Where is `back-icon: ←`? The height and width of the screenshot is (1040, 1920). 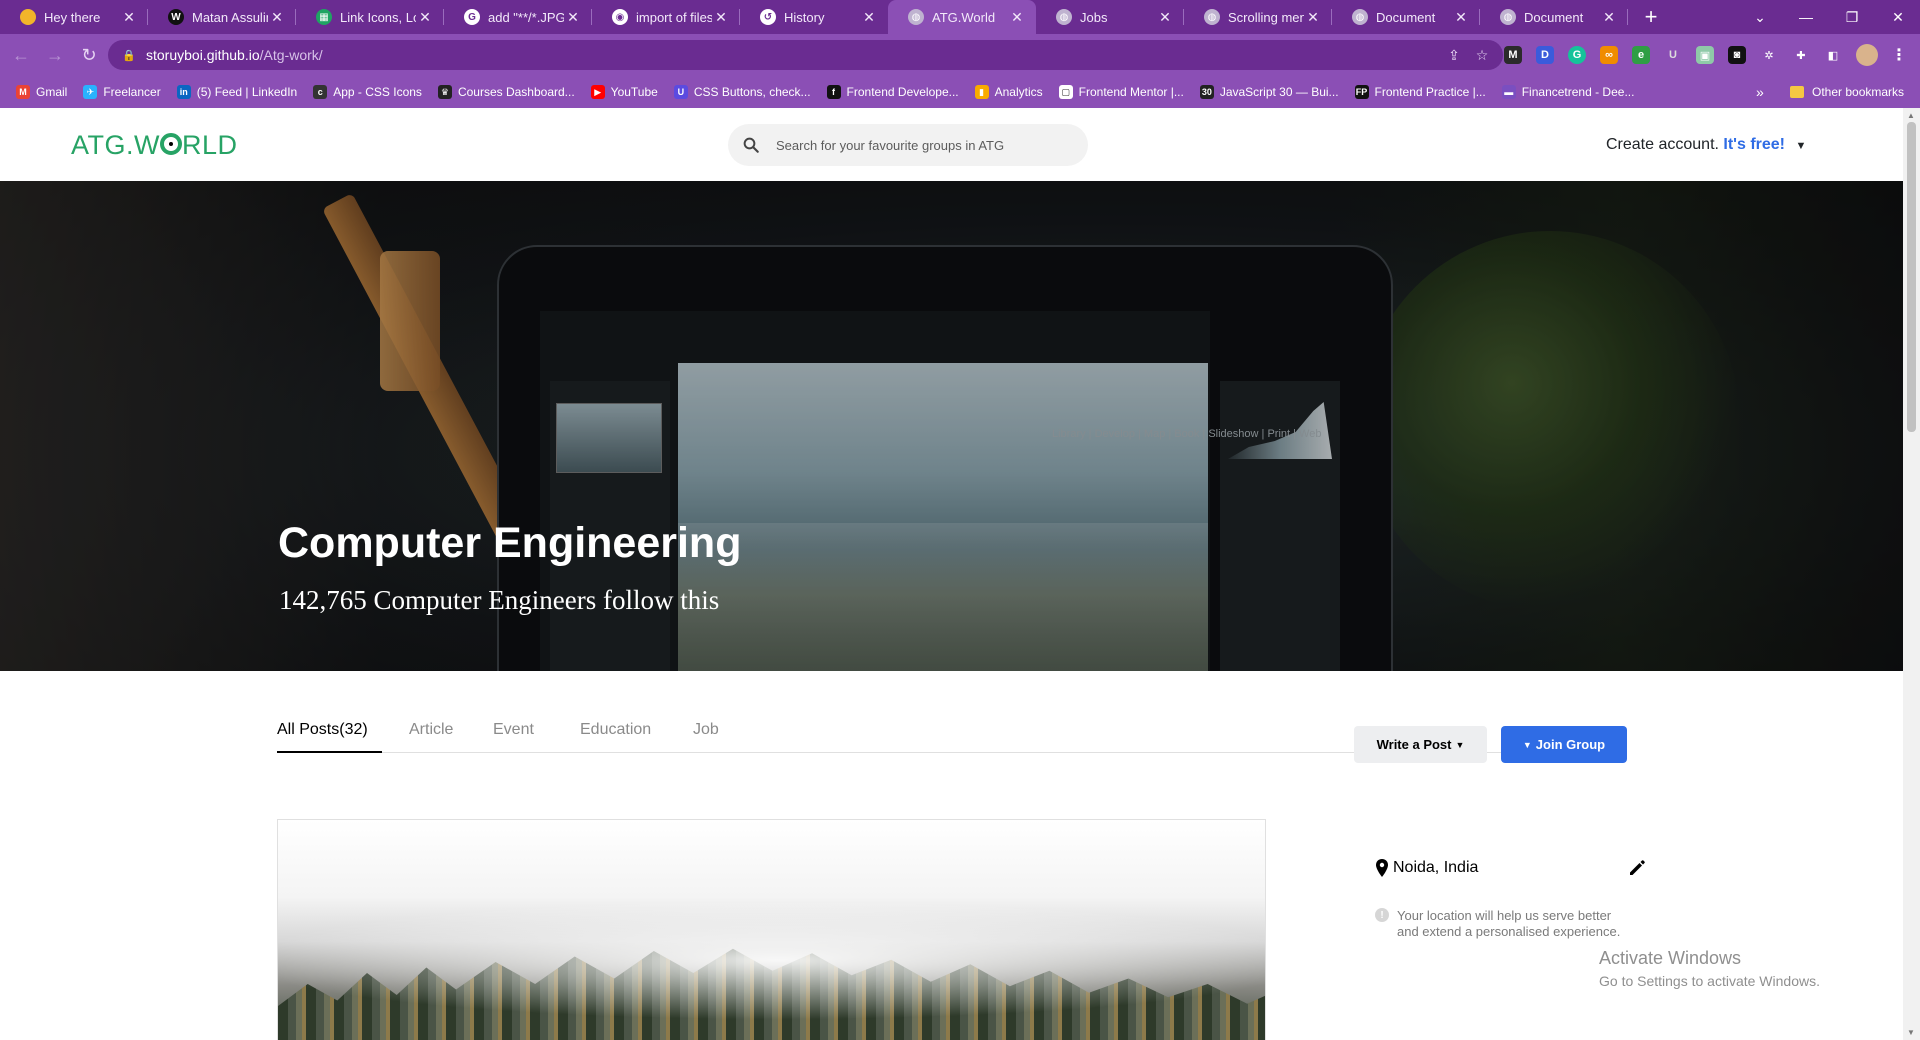 back-icon: ← is located at coordinates (21, 55).